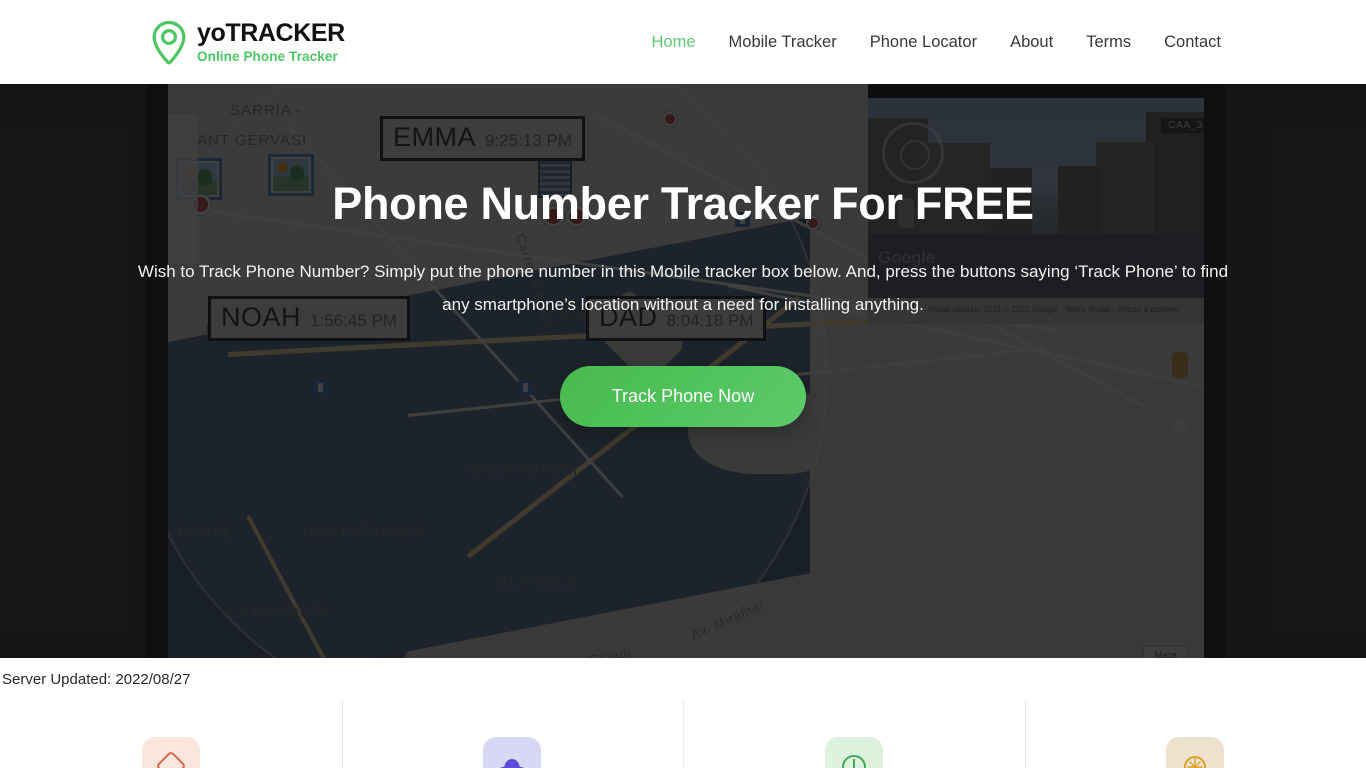 The image size is (1366, 768). Describe the element at coordinates (853, 752) in the screenshot. I see `clock-icon` at that location.